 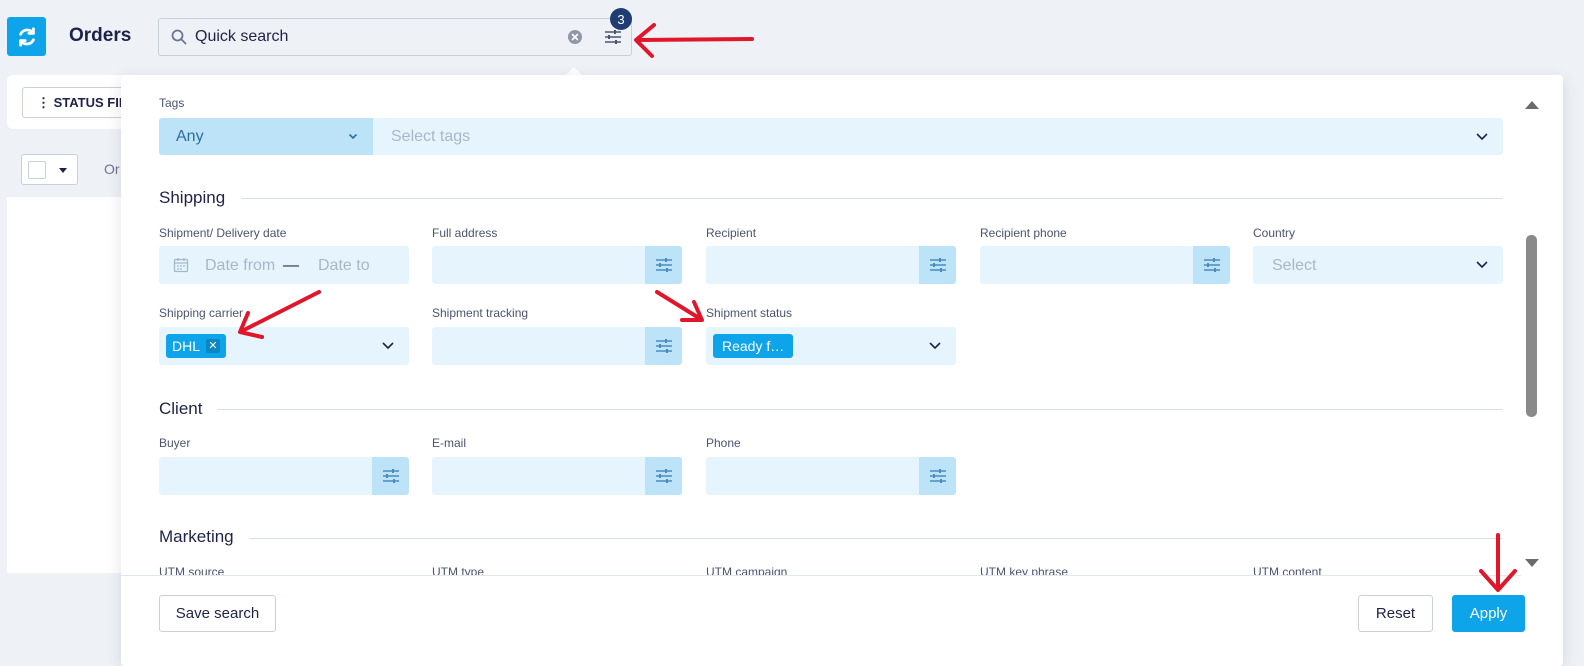 I want to click on remove-chip-icon: ✕, so click(x=213, y=346).